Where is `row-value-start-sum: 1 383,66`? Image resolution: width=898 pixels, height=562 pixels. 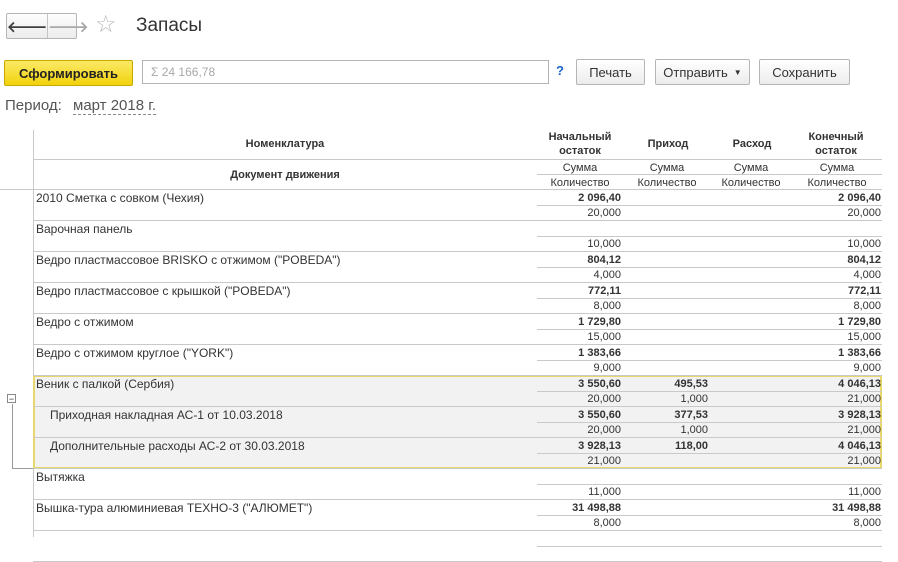 row-value-start-sum: 1 383,66 is located at coordinates (599, 353).